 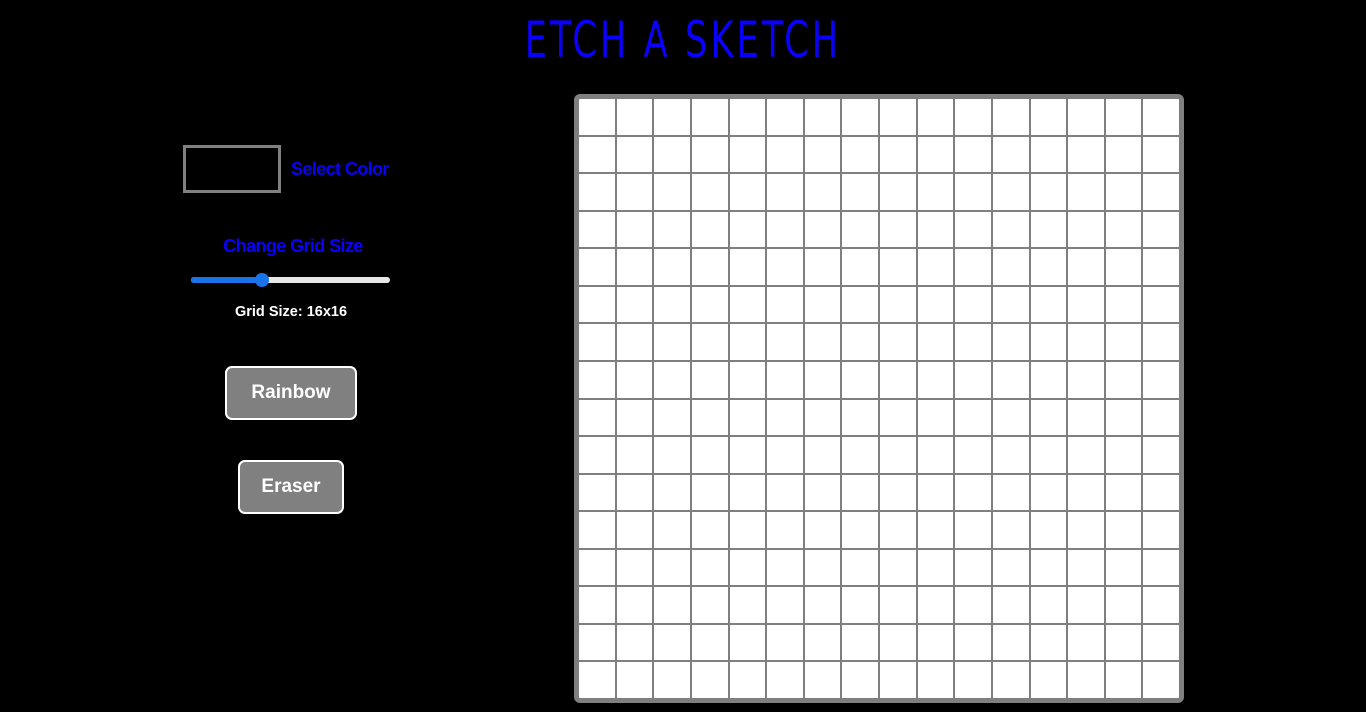 What do you see at coordinates (291, 393) in the screenshot?
I see `rainbow-button: Rainbow` at bounding box center [291, 393].